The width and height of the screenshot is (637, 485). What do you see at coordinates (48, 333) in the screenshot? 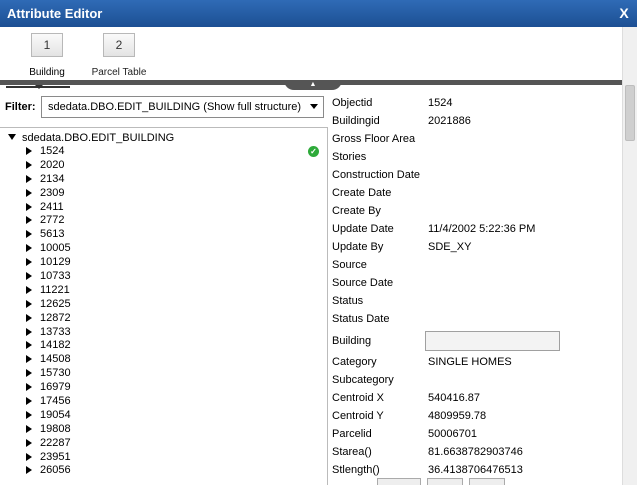
I see `tree-item: 13733` at bounding box center [48, 333].